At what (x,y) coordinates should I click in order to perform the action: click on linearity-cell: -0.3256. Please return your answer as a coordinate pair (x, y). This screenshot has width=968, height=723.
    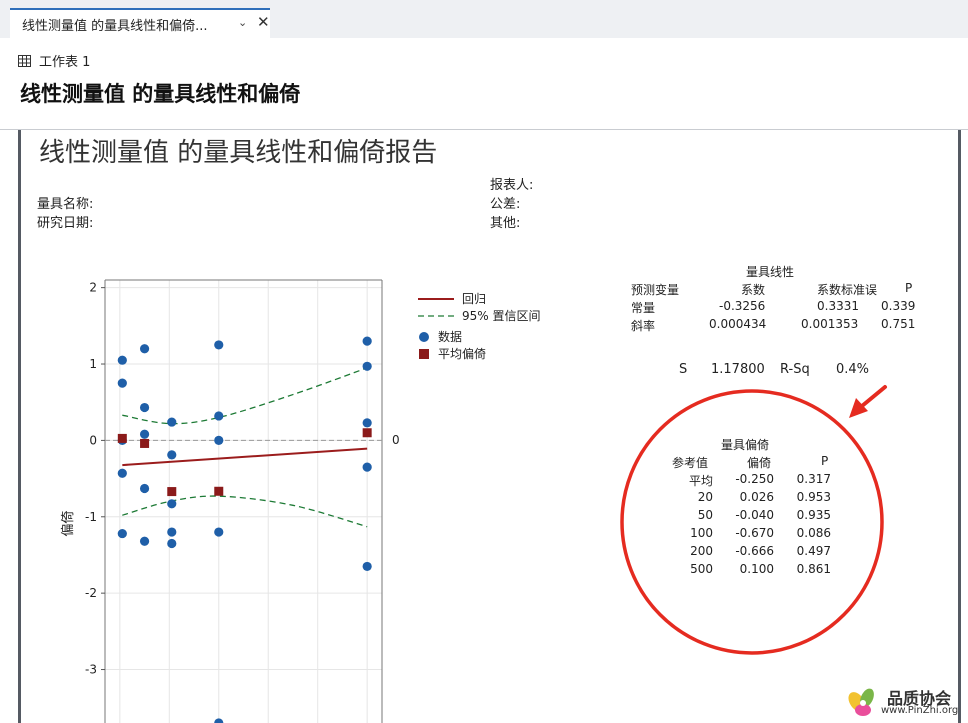
    Looking at the image, I should click on (742, 306).